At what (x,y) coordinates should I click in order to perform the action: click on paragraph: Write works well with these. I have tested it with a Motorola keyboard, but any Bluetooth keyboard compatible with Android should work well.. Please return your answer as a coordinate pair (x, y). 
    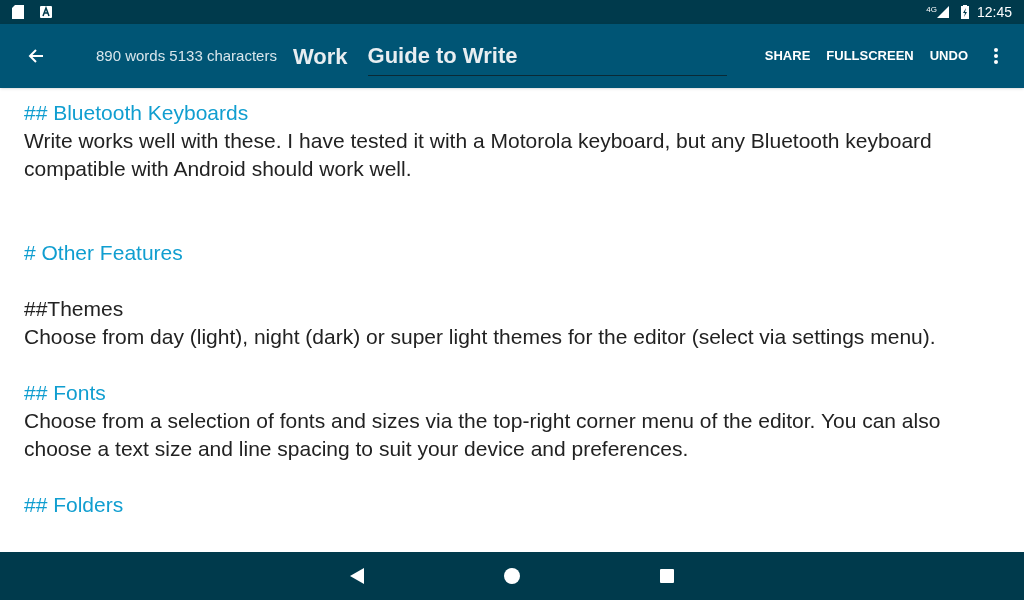
    Looking at the image, I should click on (478, 155).